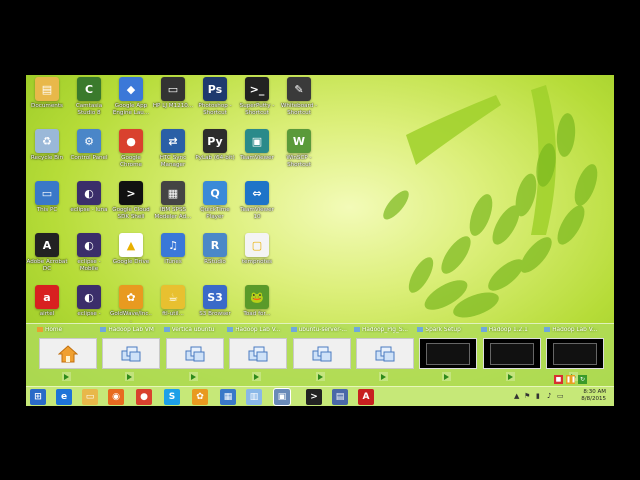 The image size is (640, 480). I want to click on remote-desktop-icon: ▤, so click(340, 397).